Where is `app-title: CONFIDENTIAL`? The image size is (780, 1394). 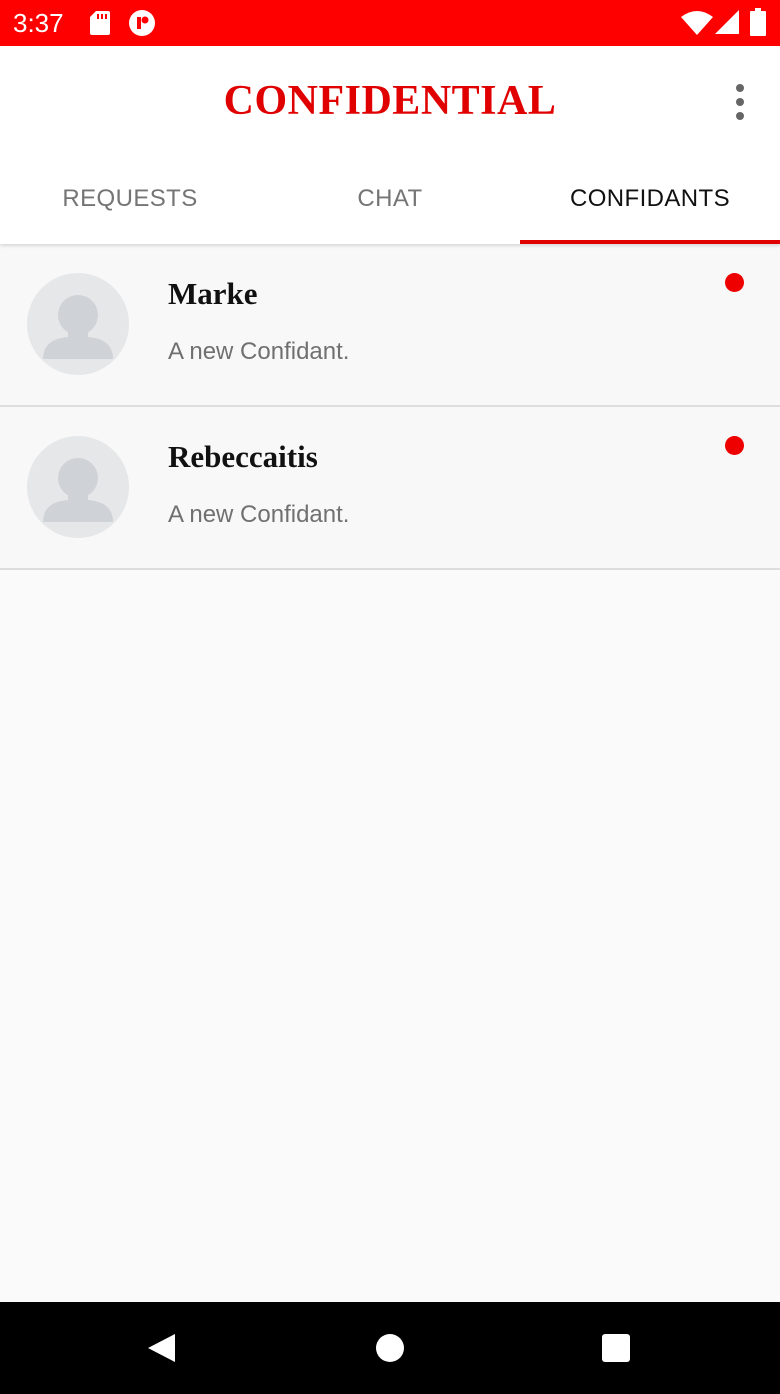 app-title: CONFIDENTIAL is located at coordinates (390, 101).